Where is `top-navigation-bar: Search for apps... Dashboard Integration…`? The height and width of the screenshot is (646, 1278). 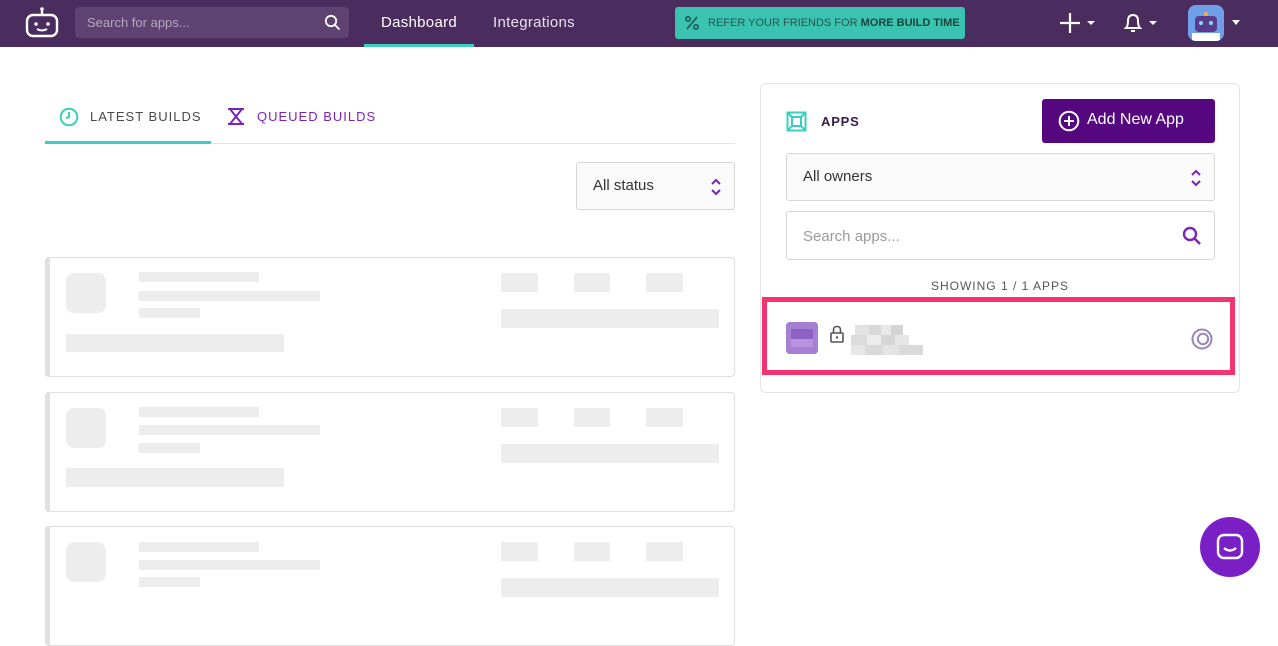
top-navigation-bar: Search for apps... Dashboard Integration… is located at coordinates (639, 23).